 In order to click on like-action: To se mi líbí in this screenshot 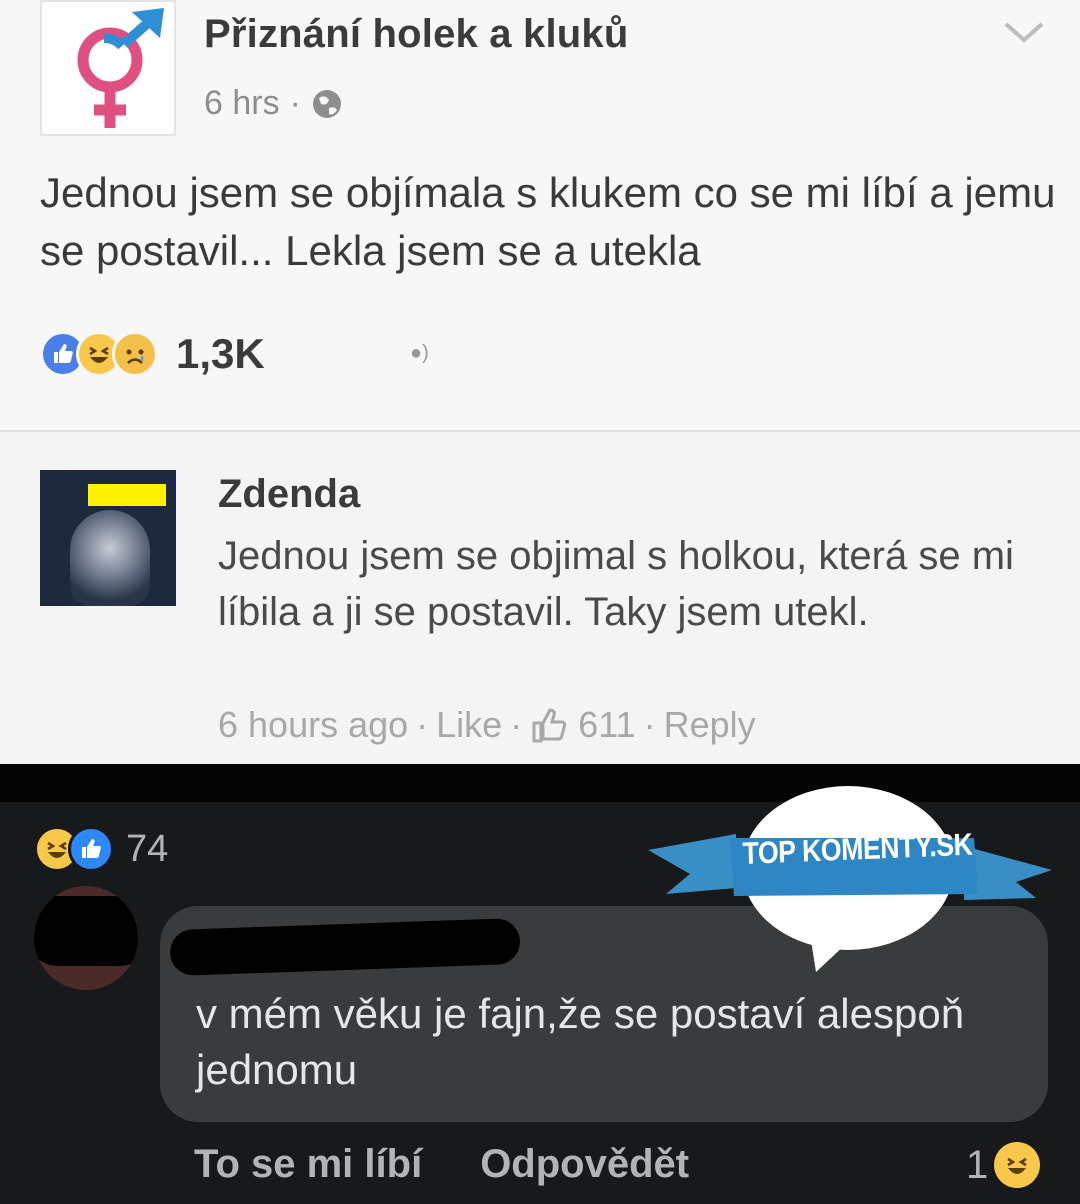, I will do `click(308, 1164)`.